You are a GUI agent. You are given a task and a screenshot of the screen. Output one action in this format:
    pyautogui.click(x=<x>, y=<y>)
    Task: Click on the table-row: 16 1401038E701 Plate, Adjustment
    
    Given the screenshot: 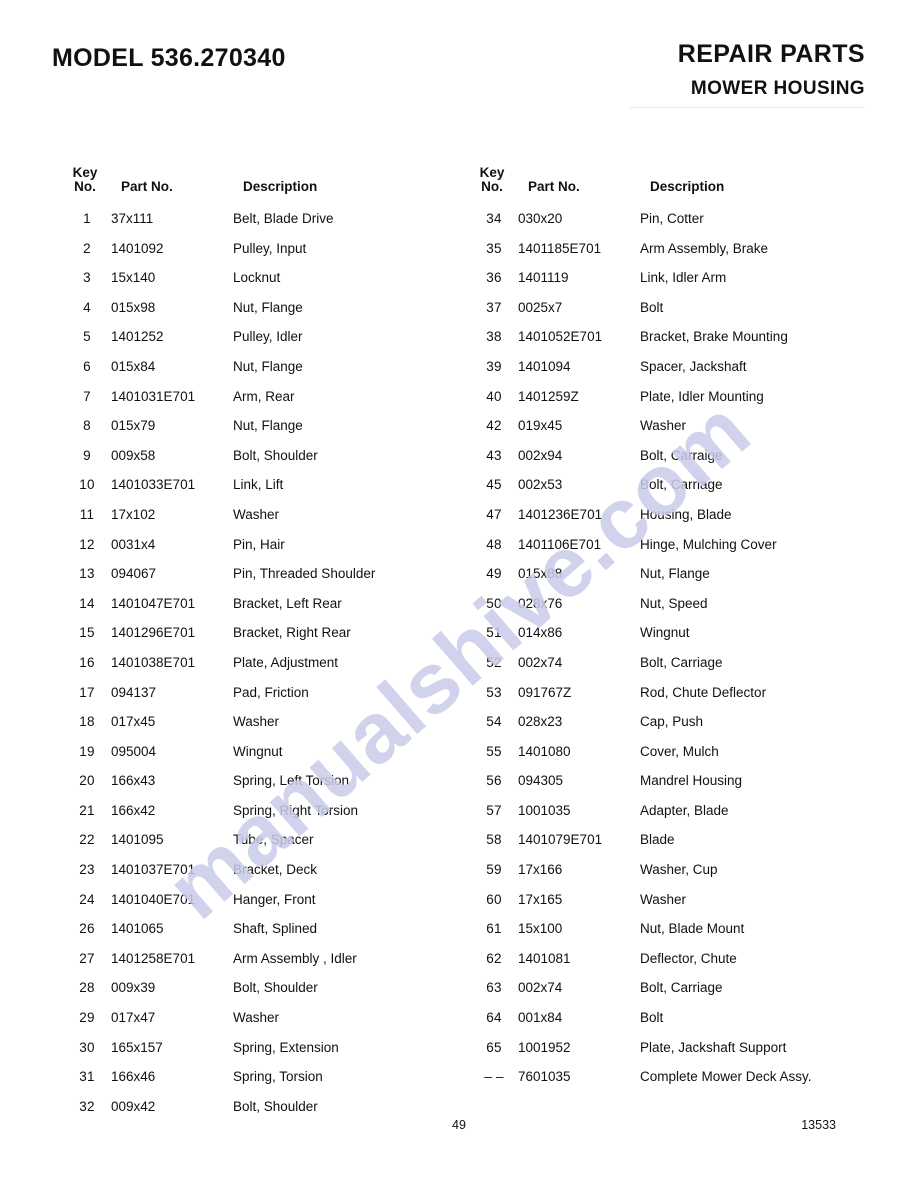 What is the action you would take?
    pyautogui.click(x=273, y=663)
    